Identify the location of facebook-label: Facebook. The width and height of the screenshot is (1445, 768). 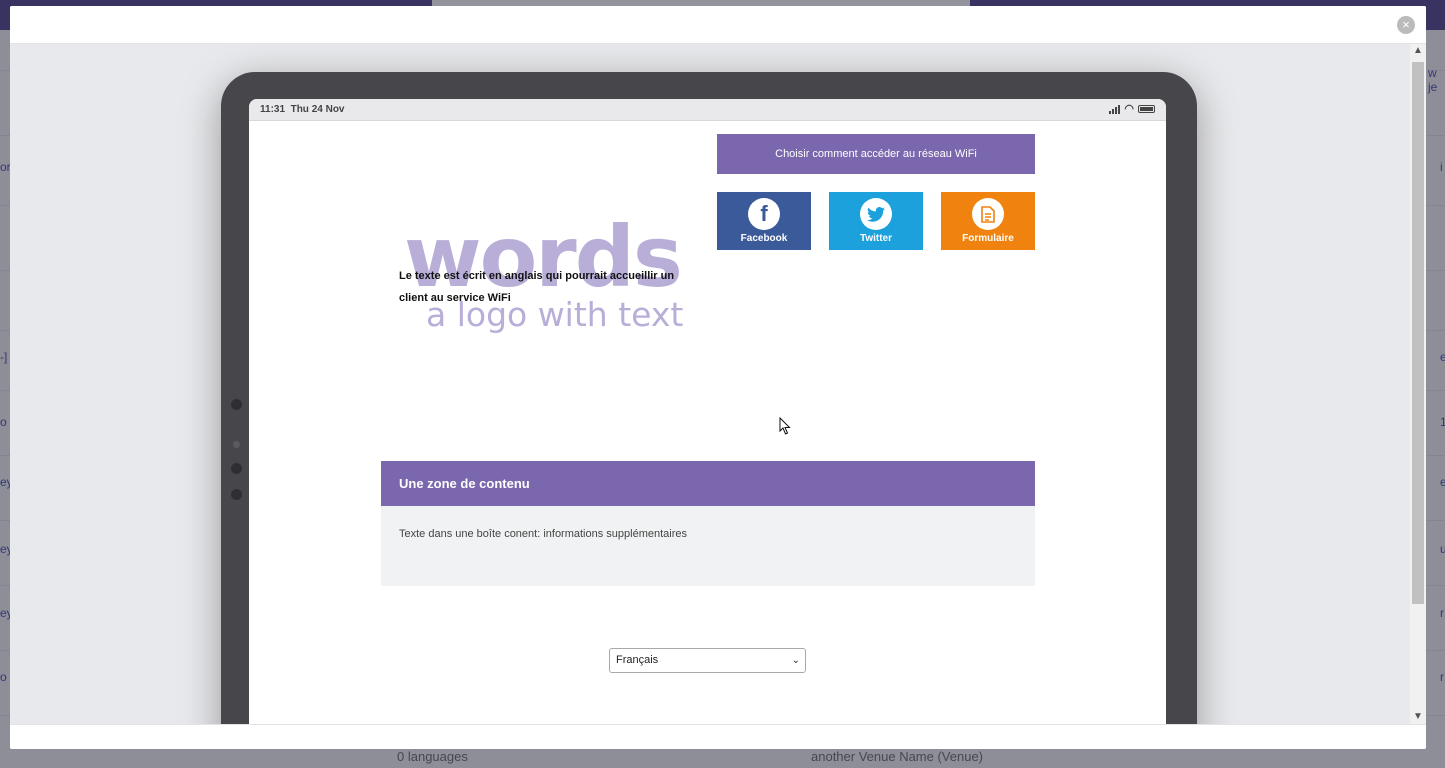
(764, 238).